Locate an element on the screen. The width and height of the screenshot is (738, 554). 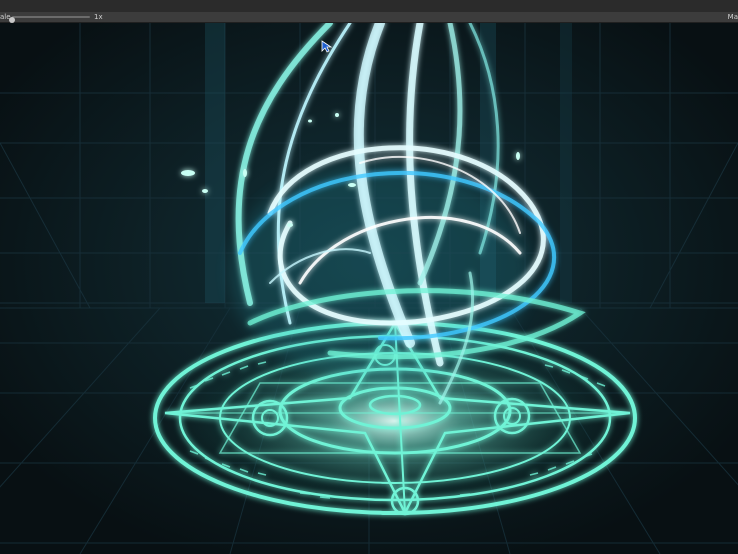
maximize-on-play-label: Ma is located at coordinates (733, 17).